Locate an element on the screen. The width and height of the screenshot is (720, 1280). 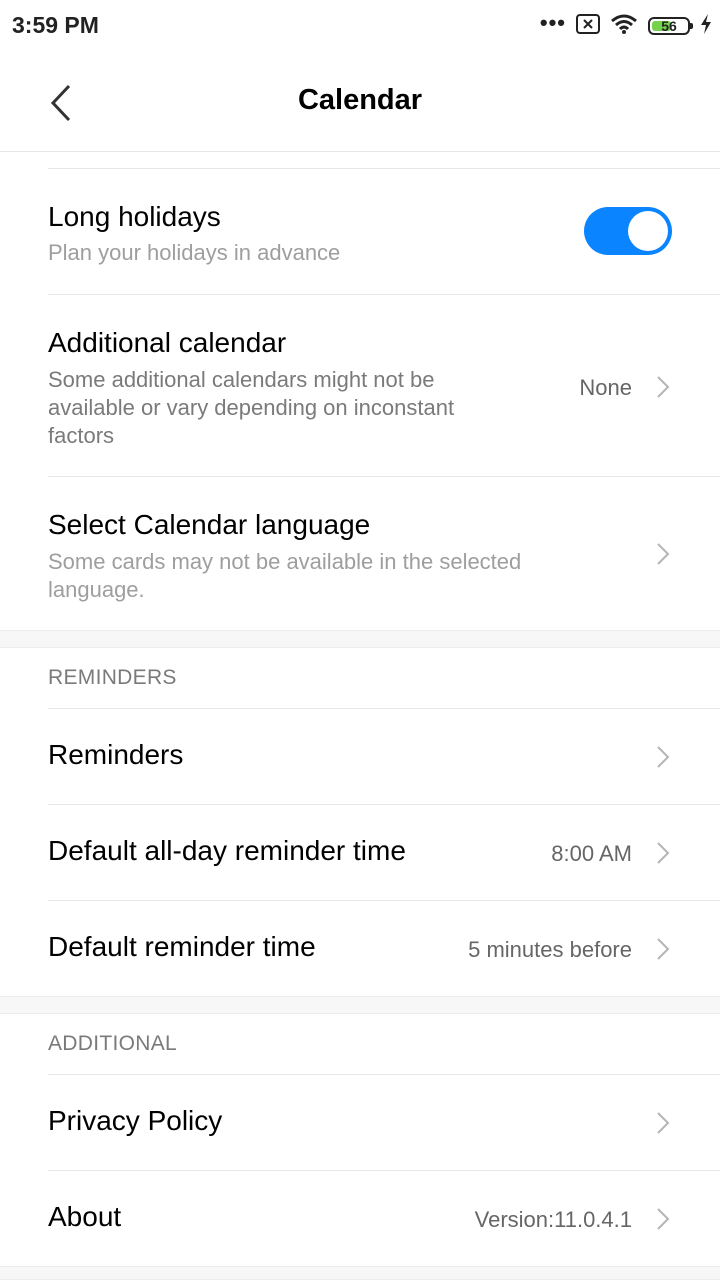
battery-icon: 56 is located at coordinates (670, 26).